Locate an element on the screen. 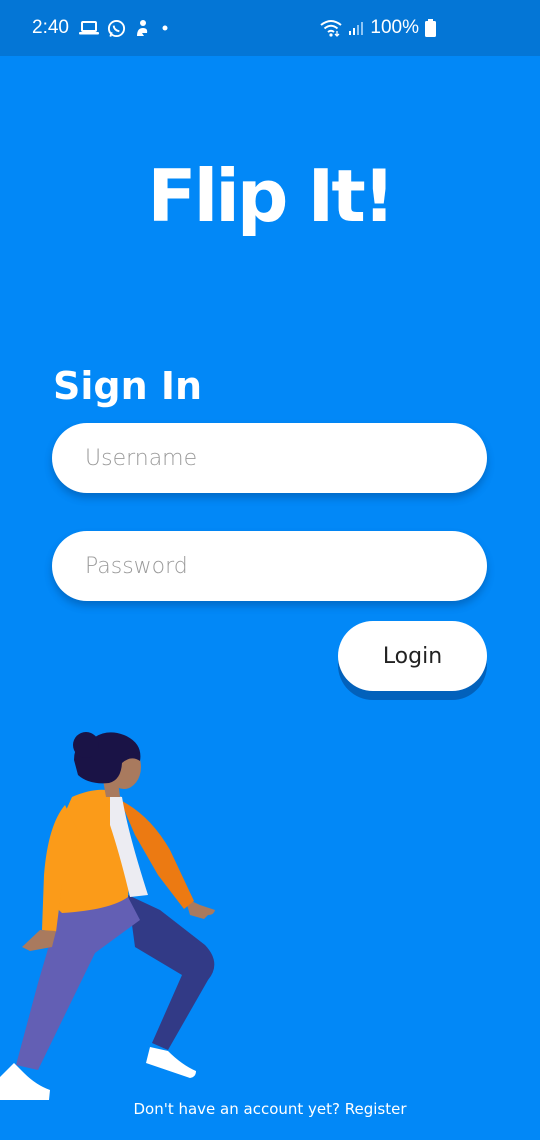 Image resolution: width=540 pixels, height=1140 pixels. status-bar-right: 100% is located at coordinates (378, 28).